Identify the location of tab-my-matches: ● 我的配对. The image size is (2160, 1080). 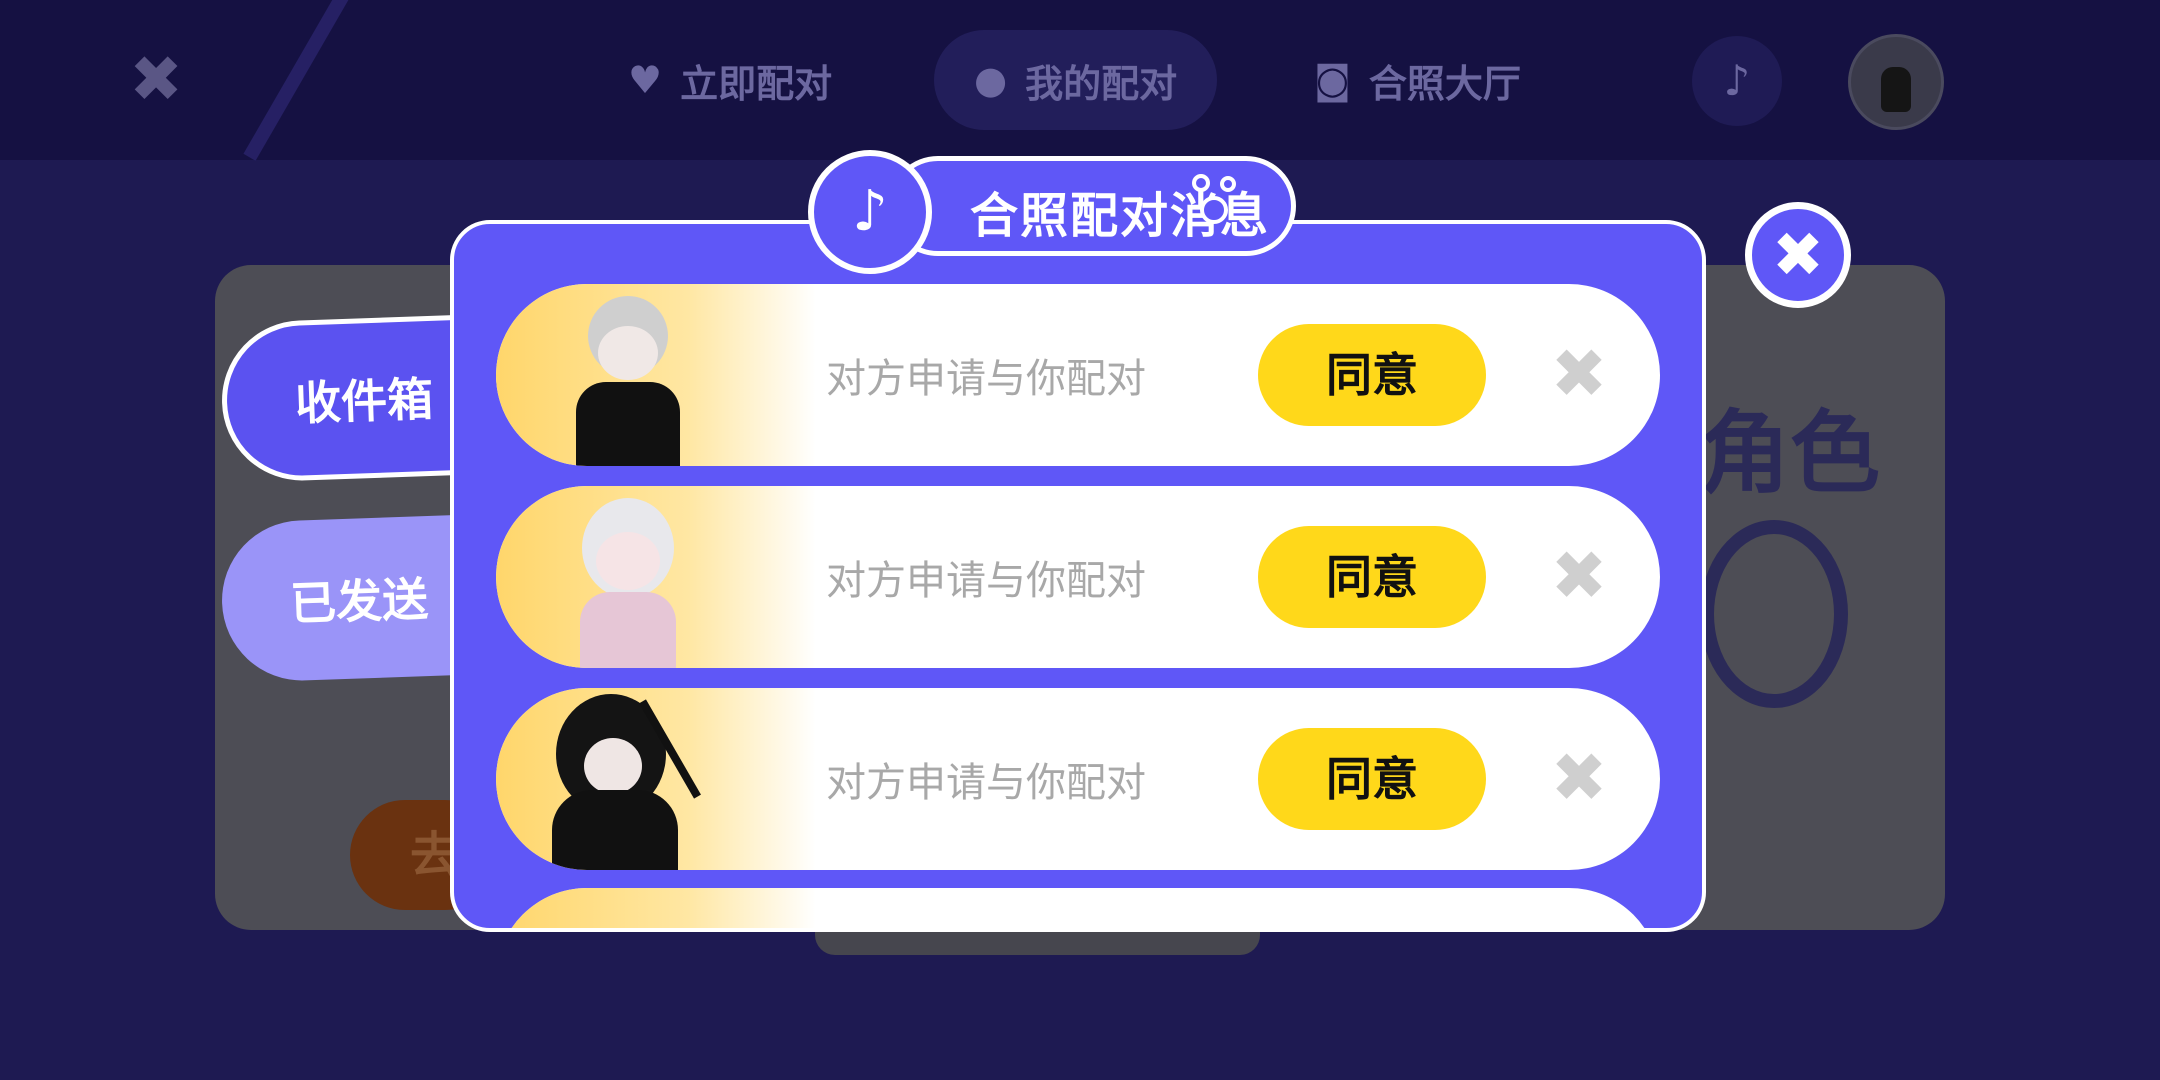
(1076, 80).